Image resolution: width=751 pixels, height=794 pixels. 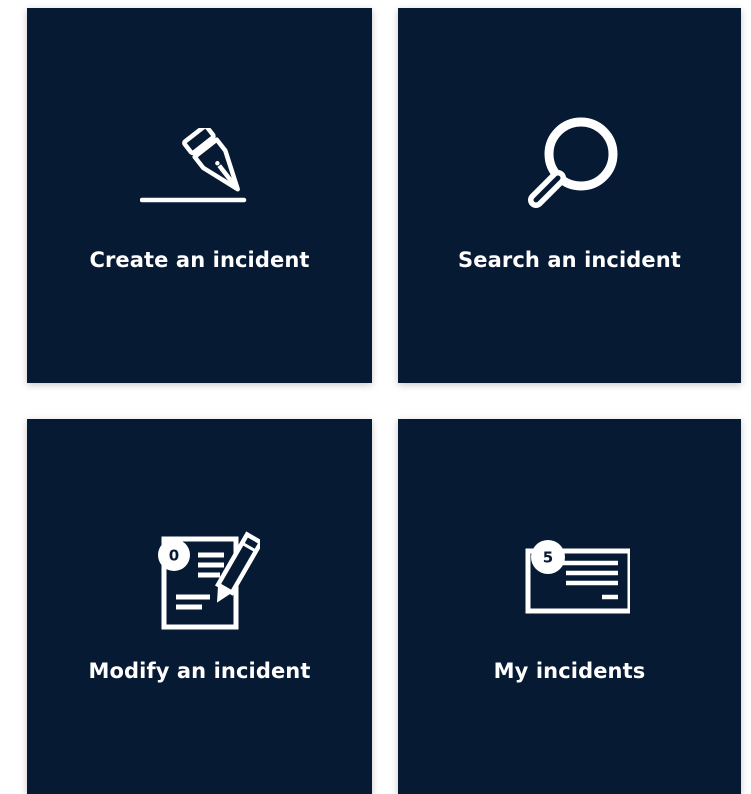 I want to click on pen-nib-icon, so click(x=192, y=165).